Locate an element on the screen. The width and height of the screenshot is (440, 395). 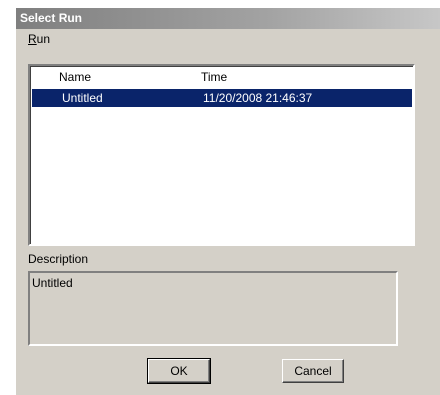
table-row: Untitled 11/20/2008 21:46:37 is located at coordinates (222, 98).